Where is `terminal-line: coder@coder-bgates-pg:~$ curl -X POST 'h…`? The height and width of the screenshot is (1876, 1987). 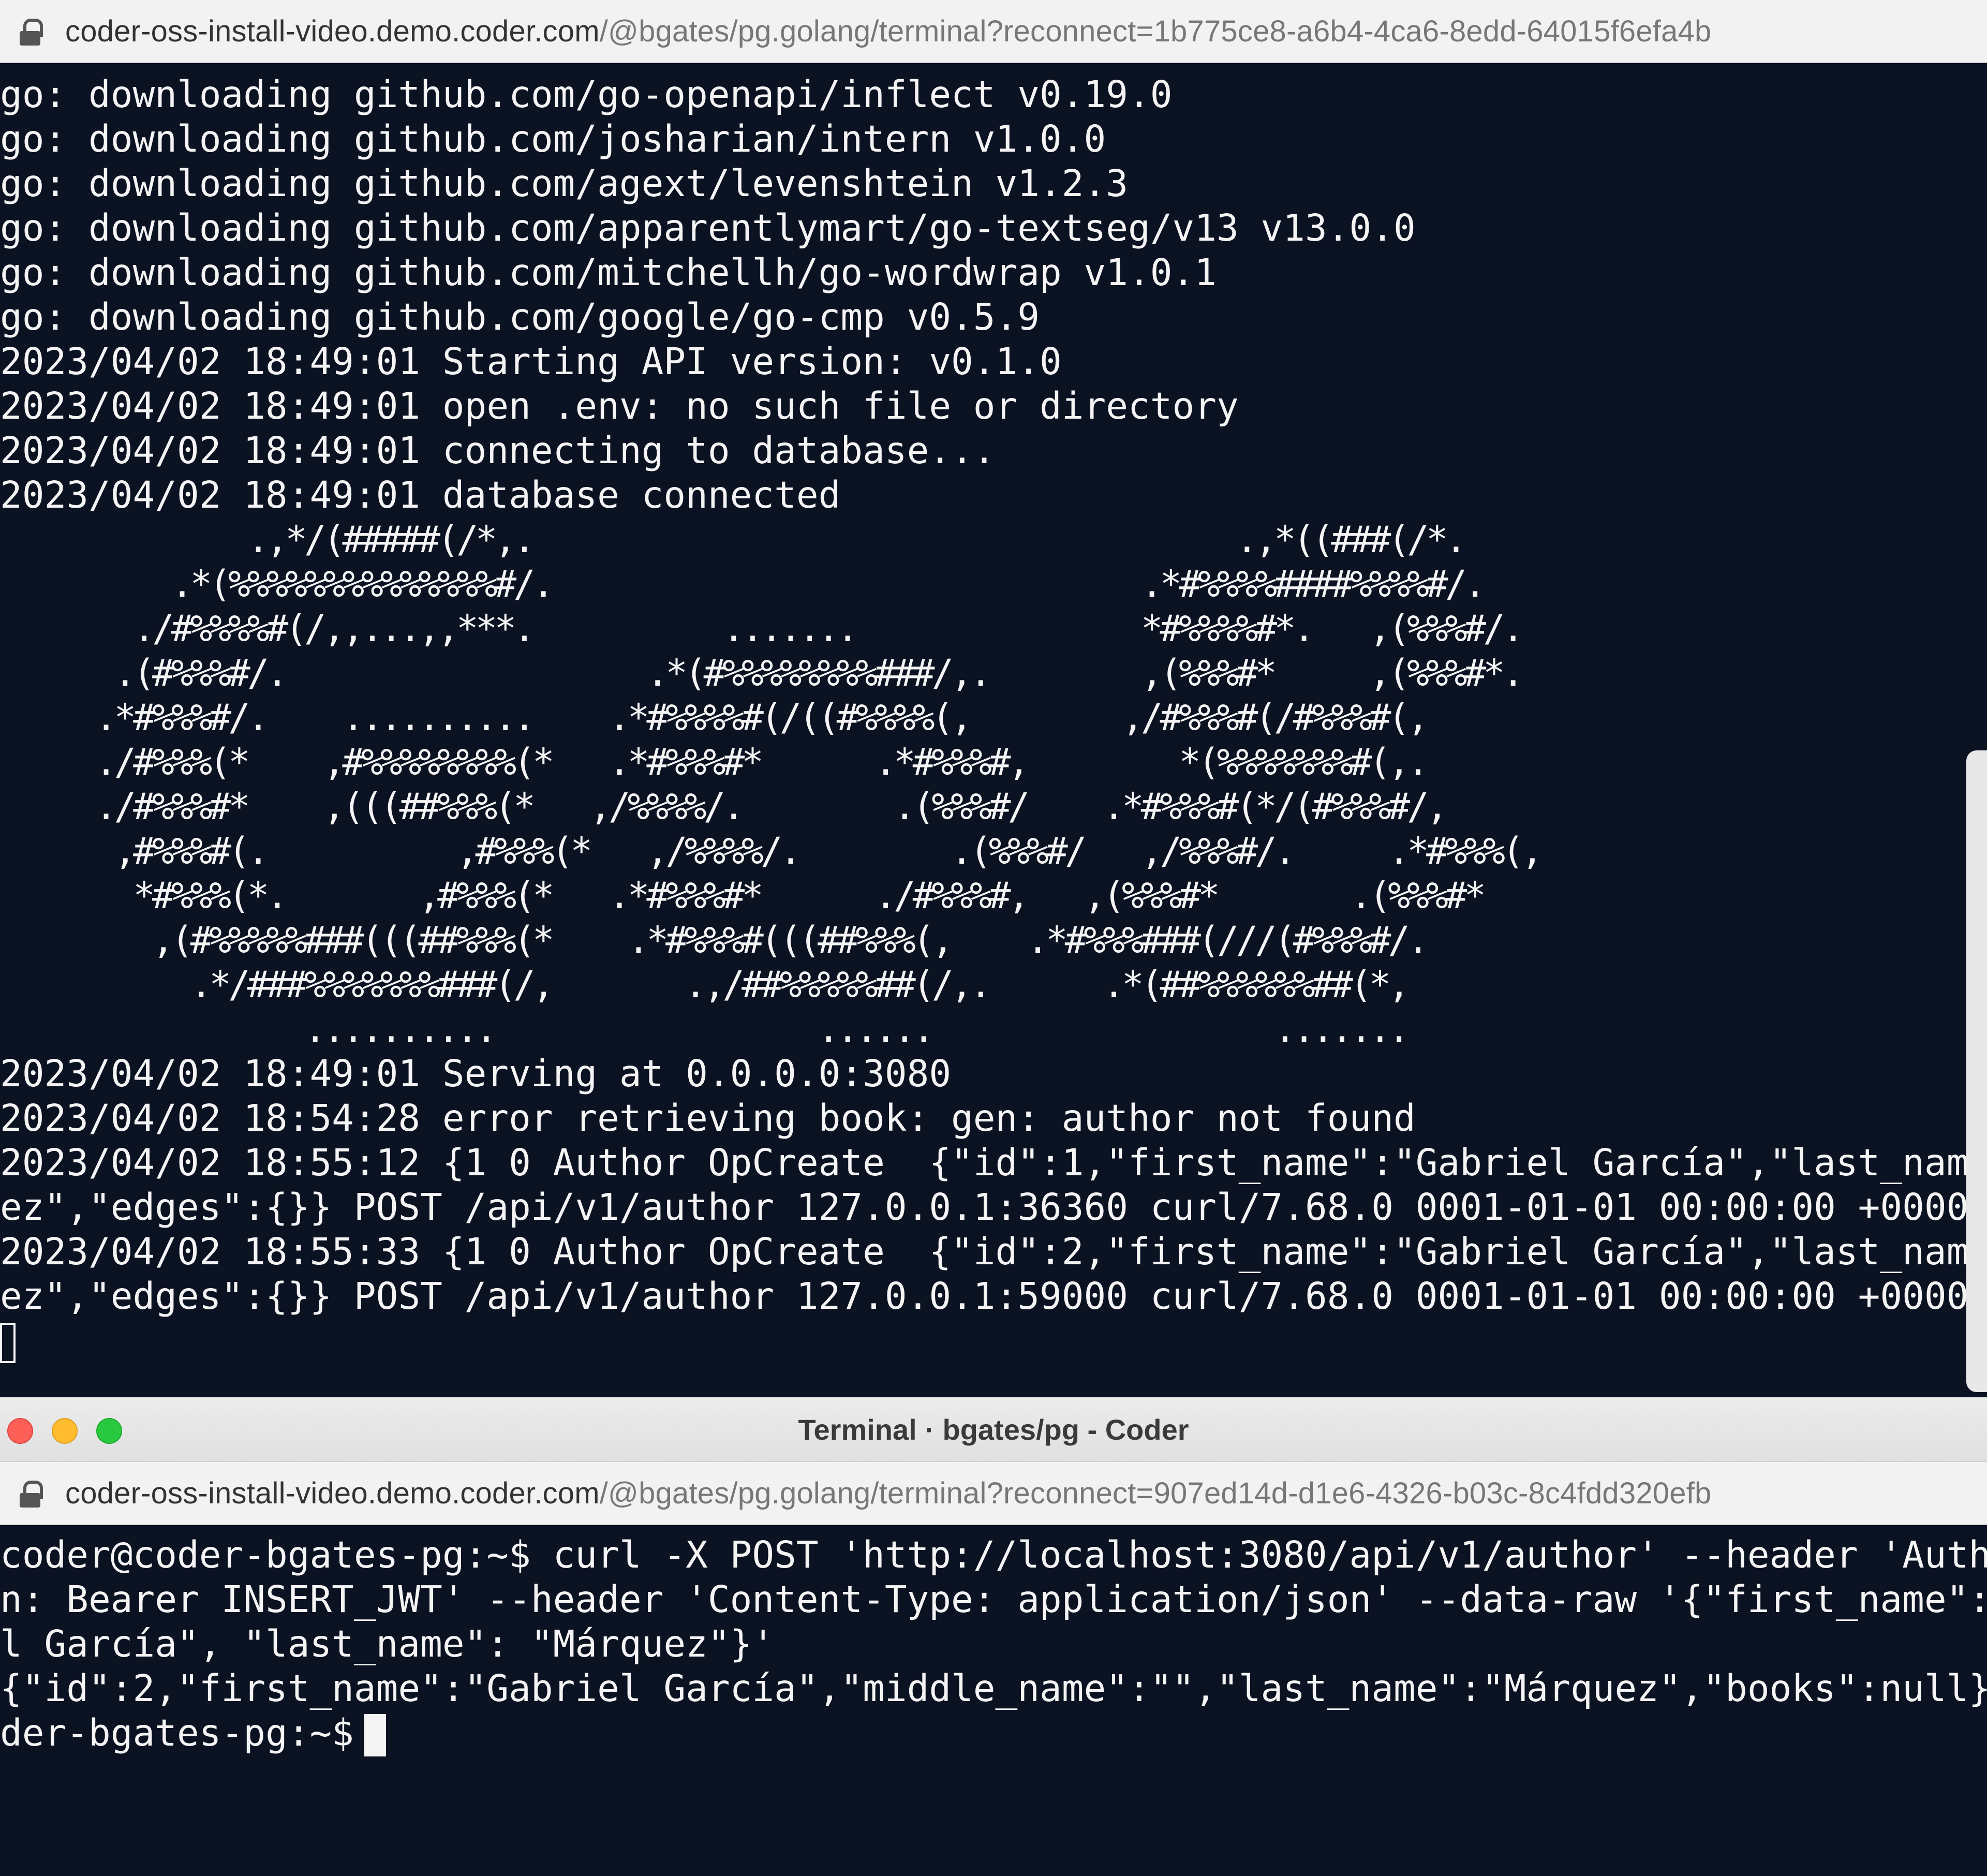
terminal-line: coder@coder-bgates-pg:~$ curl -X POST 'h… is located at coordinates (993, 1554).